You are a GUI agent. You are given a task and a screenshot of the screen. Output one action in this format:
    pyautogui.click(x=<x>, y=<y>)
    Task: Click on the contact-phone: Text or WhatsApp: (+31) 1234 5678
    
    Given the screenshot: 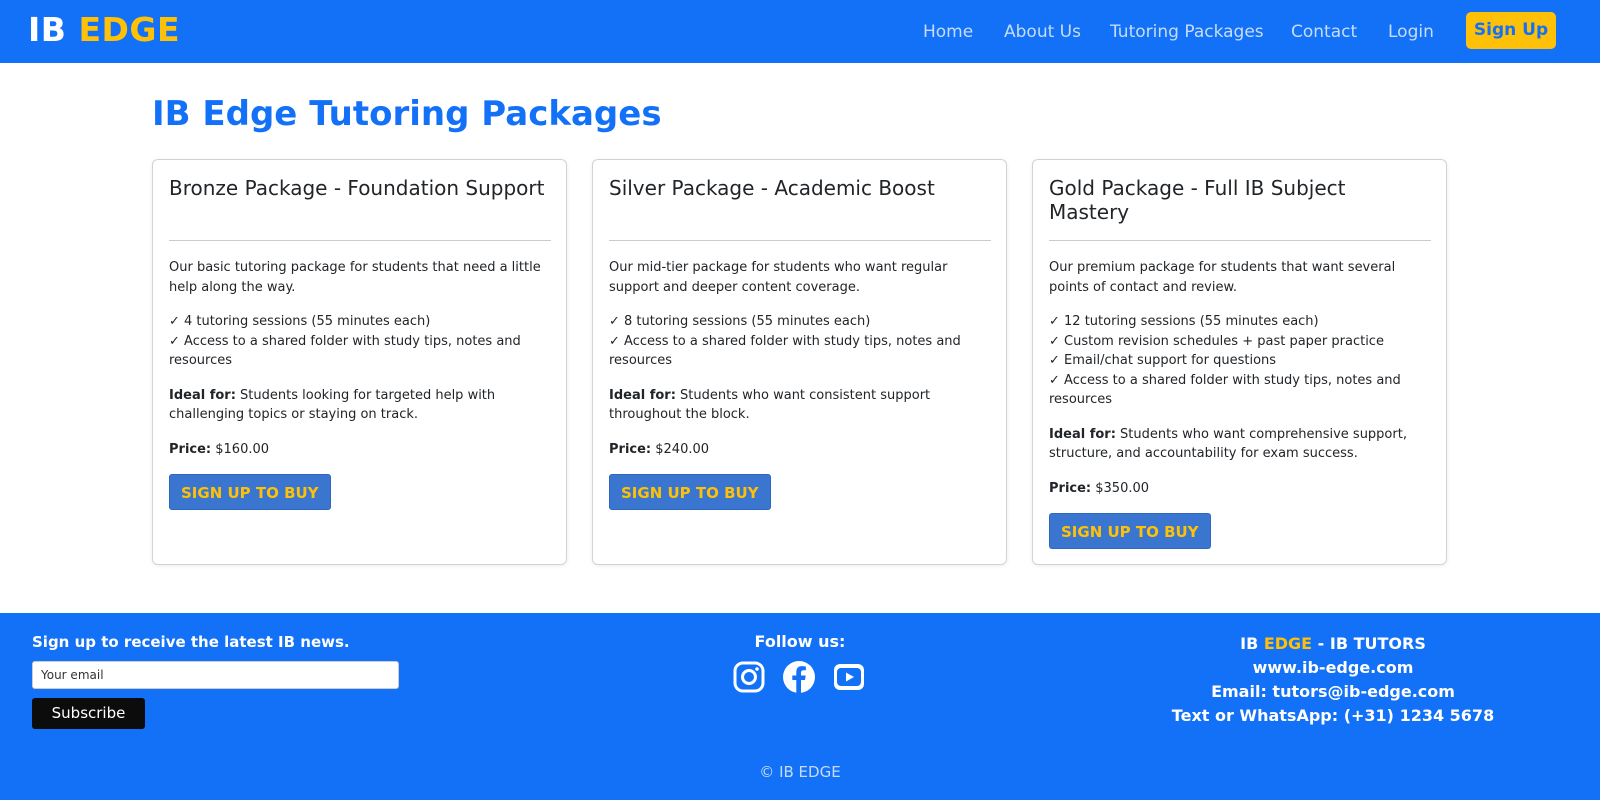 What is the action you would take?
    pyautogui.click(x=1333, y=715)
    